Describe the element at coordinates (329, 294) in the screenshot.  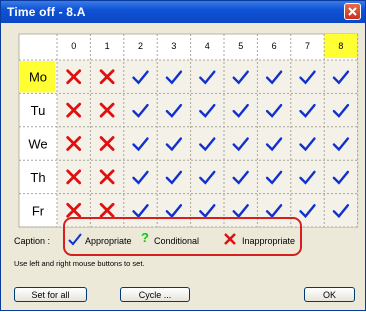
I see `ok-button: OK` at that location.